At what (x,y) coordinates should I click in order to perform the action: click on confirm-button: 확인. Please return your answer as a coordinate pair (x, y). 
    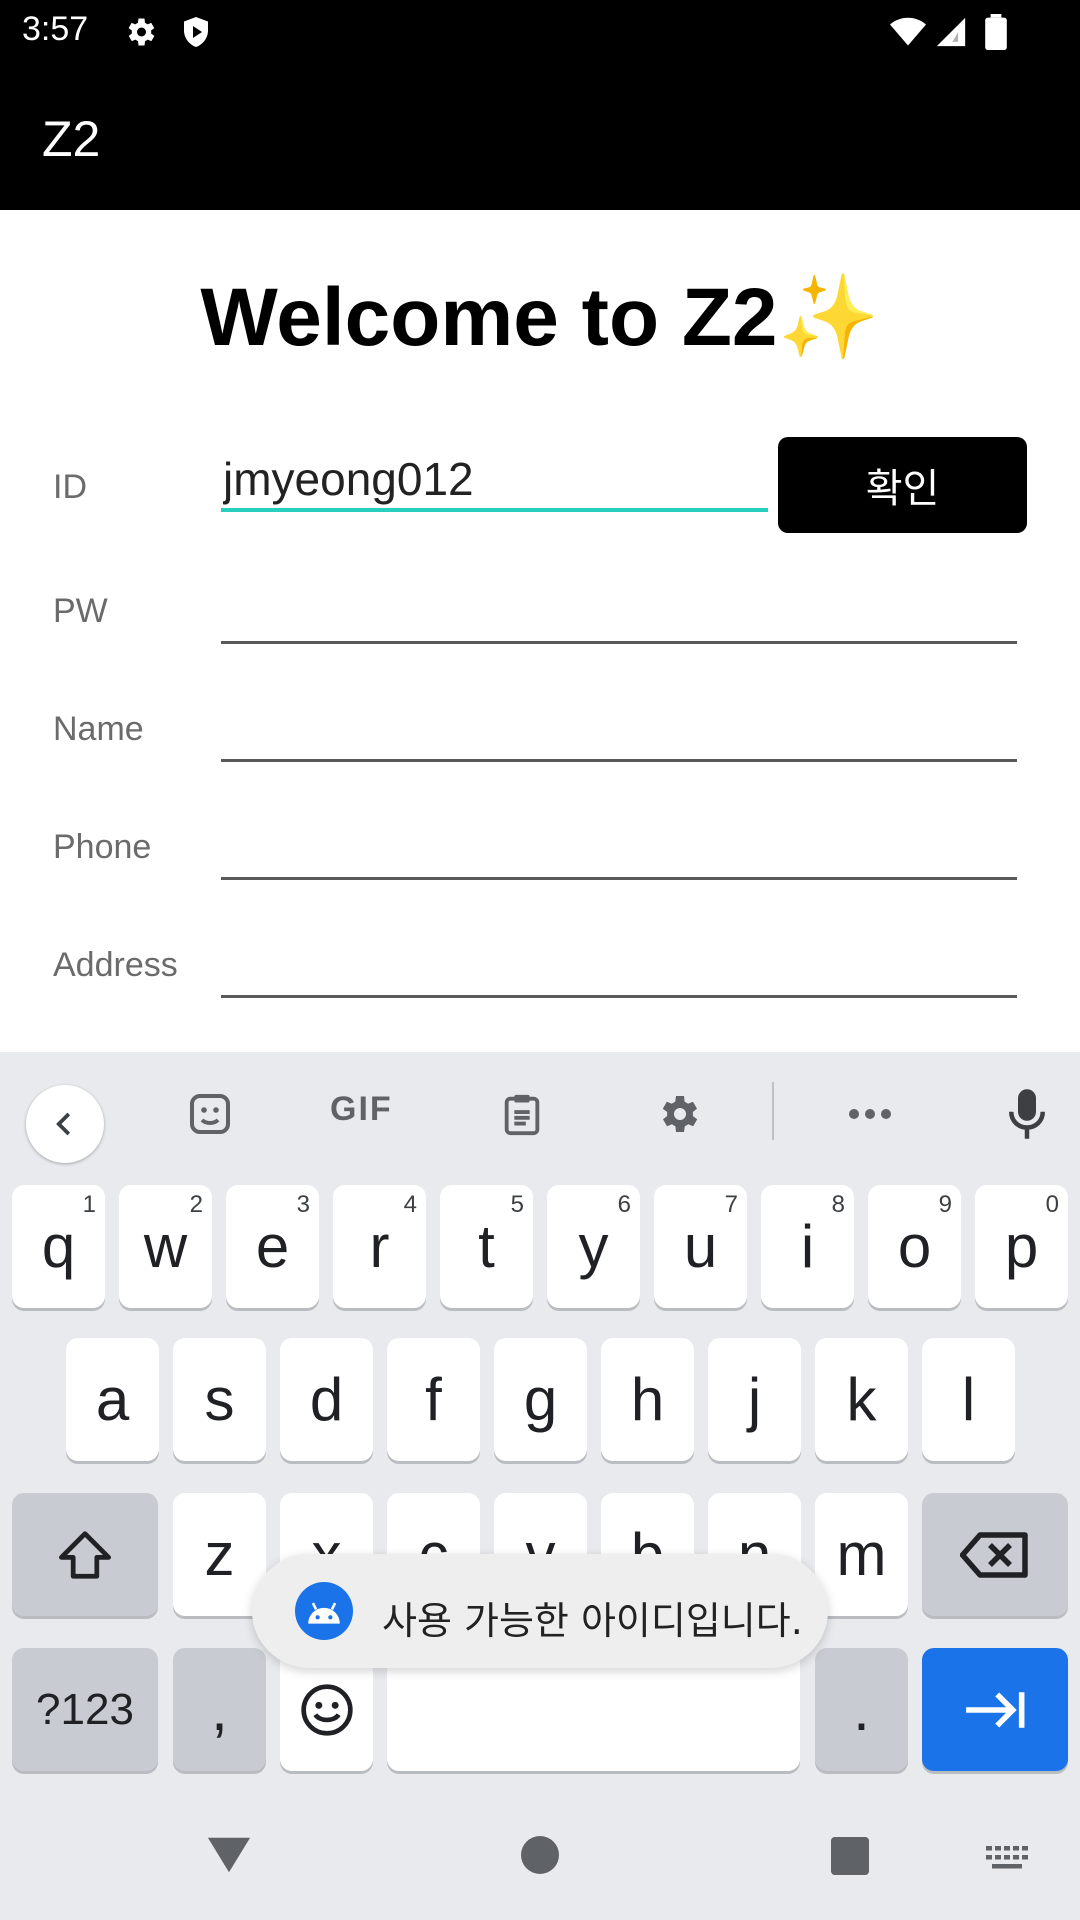
    Looking at the image, I should click on (902, 485).